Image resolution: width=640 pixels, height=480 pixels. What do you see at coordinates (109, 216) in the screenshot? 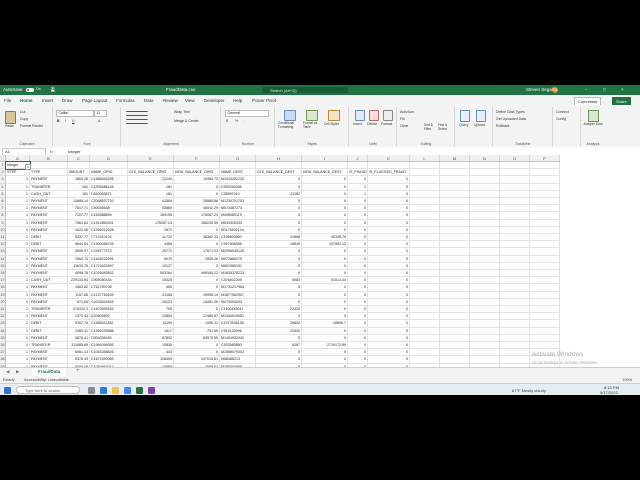
I see `table-cell: C154988899` at bounding box center [109, 216].